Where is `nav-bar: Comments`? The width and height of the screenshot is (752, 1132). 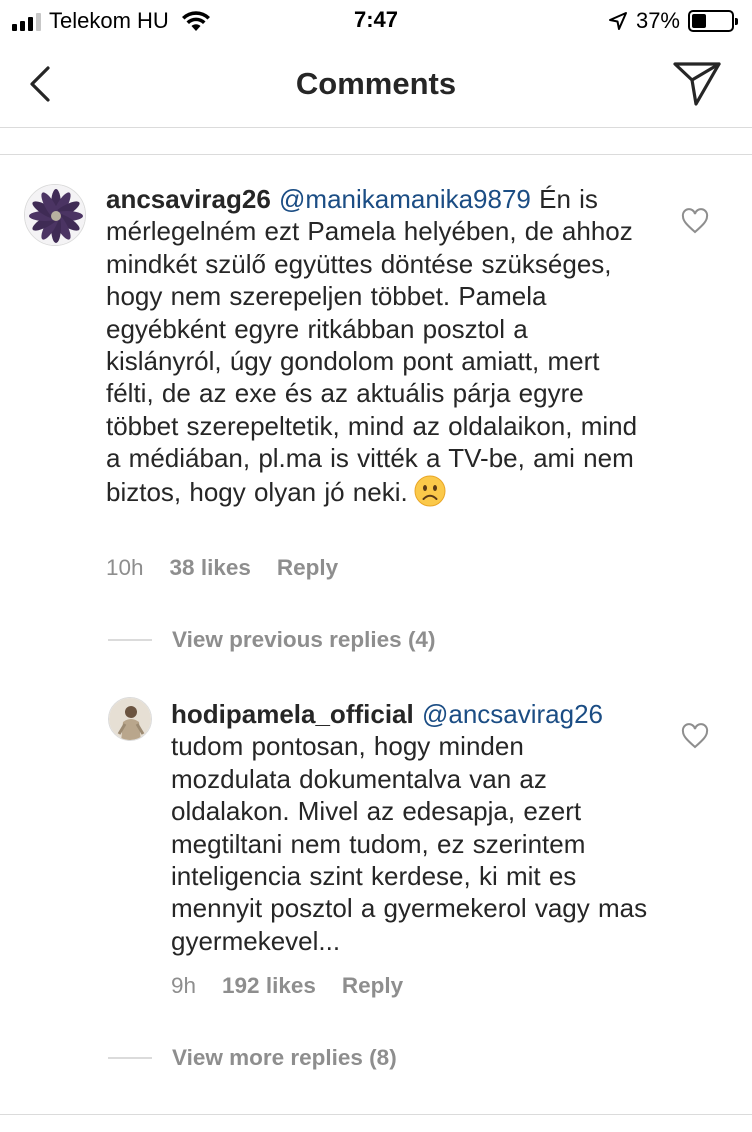 nav-bar: Comments is located at coordinates (376, 85).